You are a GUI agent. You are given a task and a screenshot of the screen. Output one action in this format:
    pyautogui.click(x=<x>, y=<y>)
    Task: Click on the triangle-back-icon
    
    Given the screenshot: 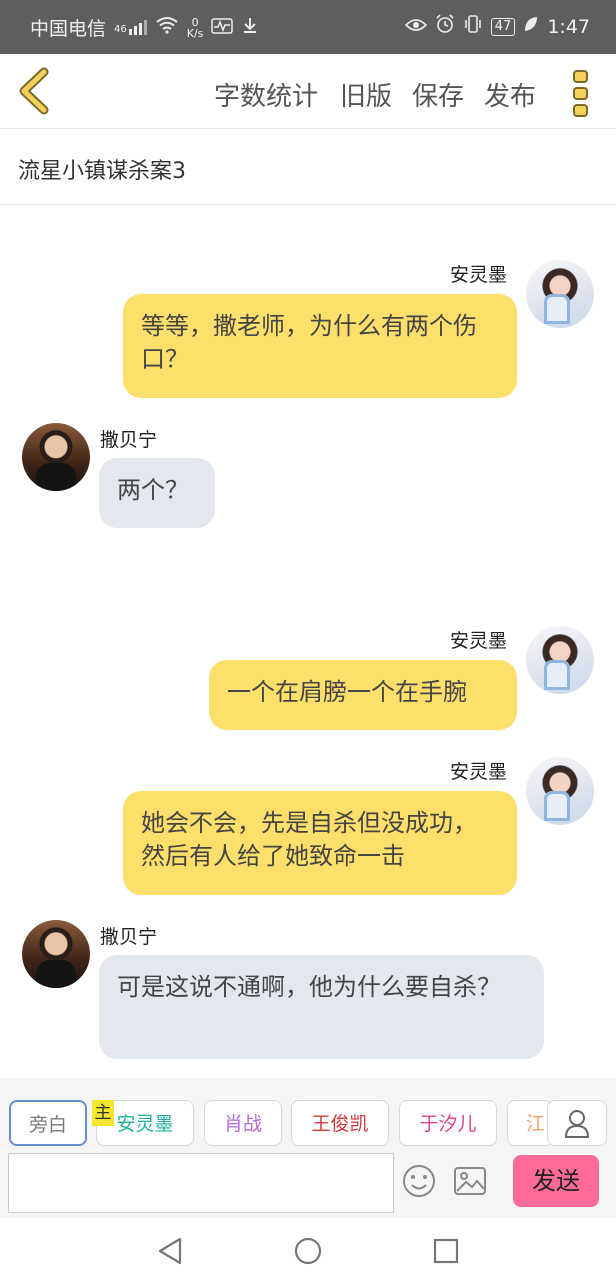 What is the action you would take?
    pyautogui.click(x=170, y=1251)
    